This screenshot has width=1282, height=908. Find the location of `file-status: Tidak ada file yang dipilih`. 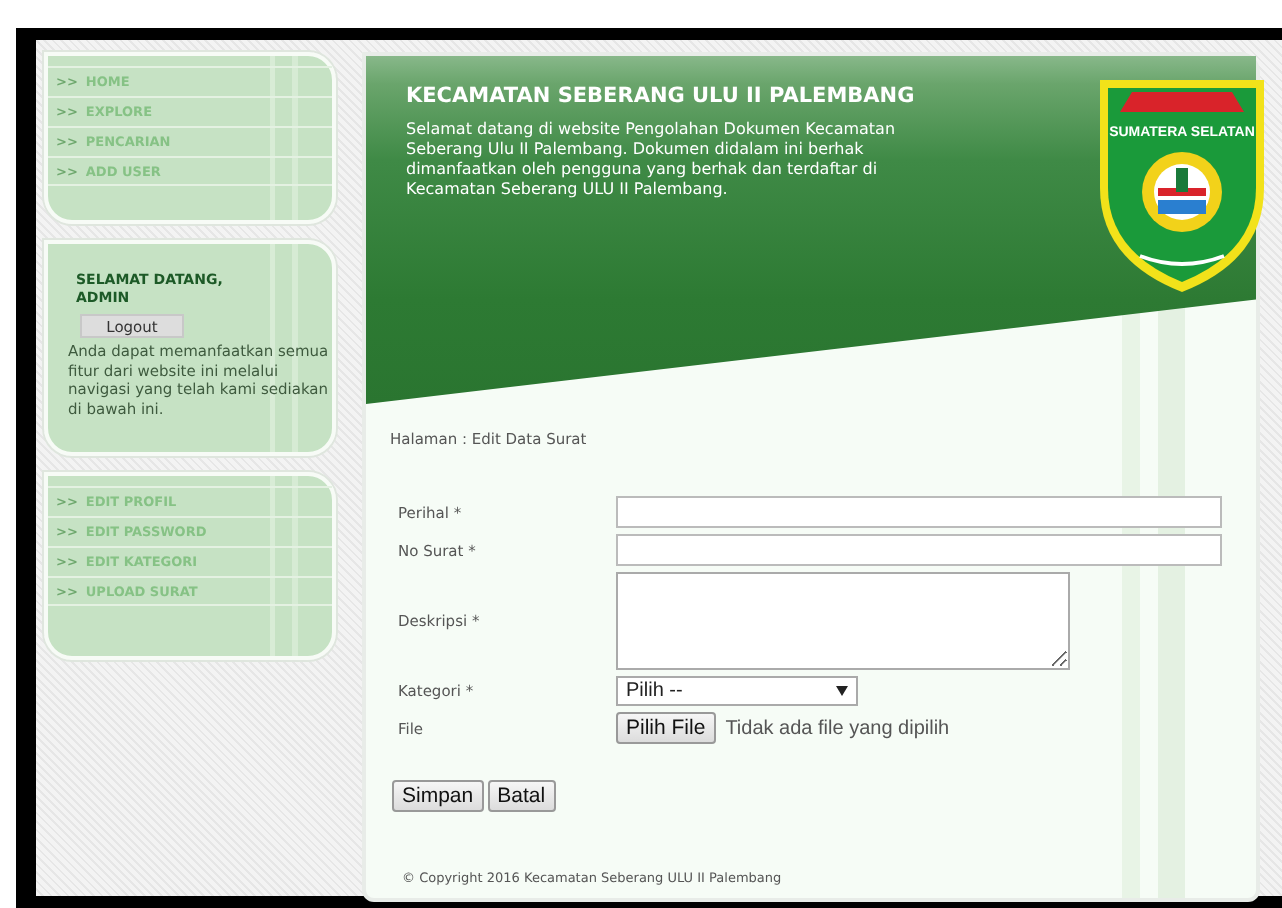

file-status: Tidak ada file yang dipilih is located at coordinates (837, 728).